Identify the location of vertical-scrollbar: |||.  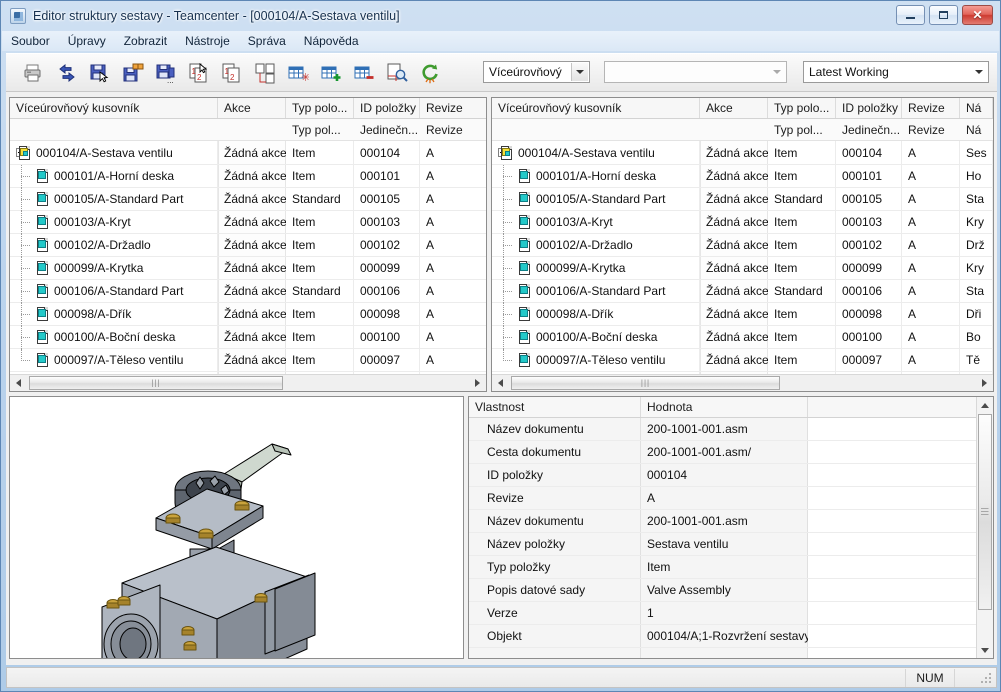
(984, 527).